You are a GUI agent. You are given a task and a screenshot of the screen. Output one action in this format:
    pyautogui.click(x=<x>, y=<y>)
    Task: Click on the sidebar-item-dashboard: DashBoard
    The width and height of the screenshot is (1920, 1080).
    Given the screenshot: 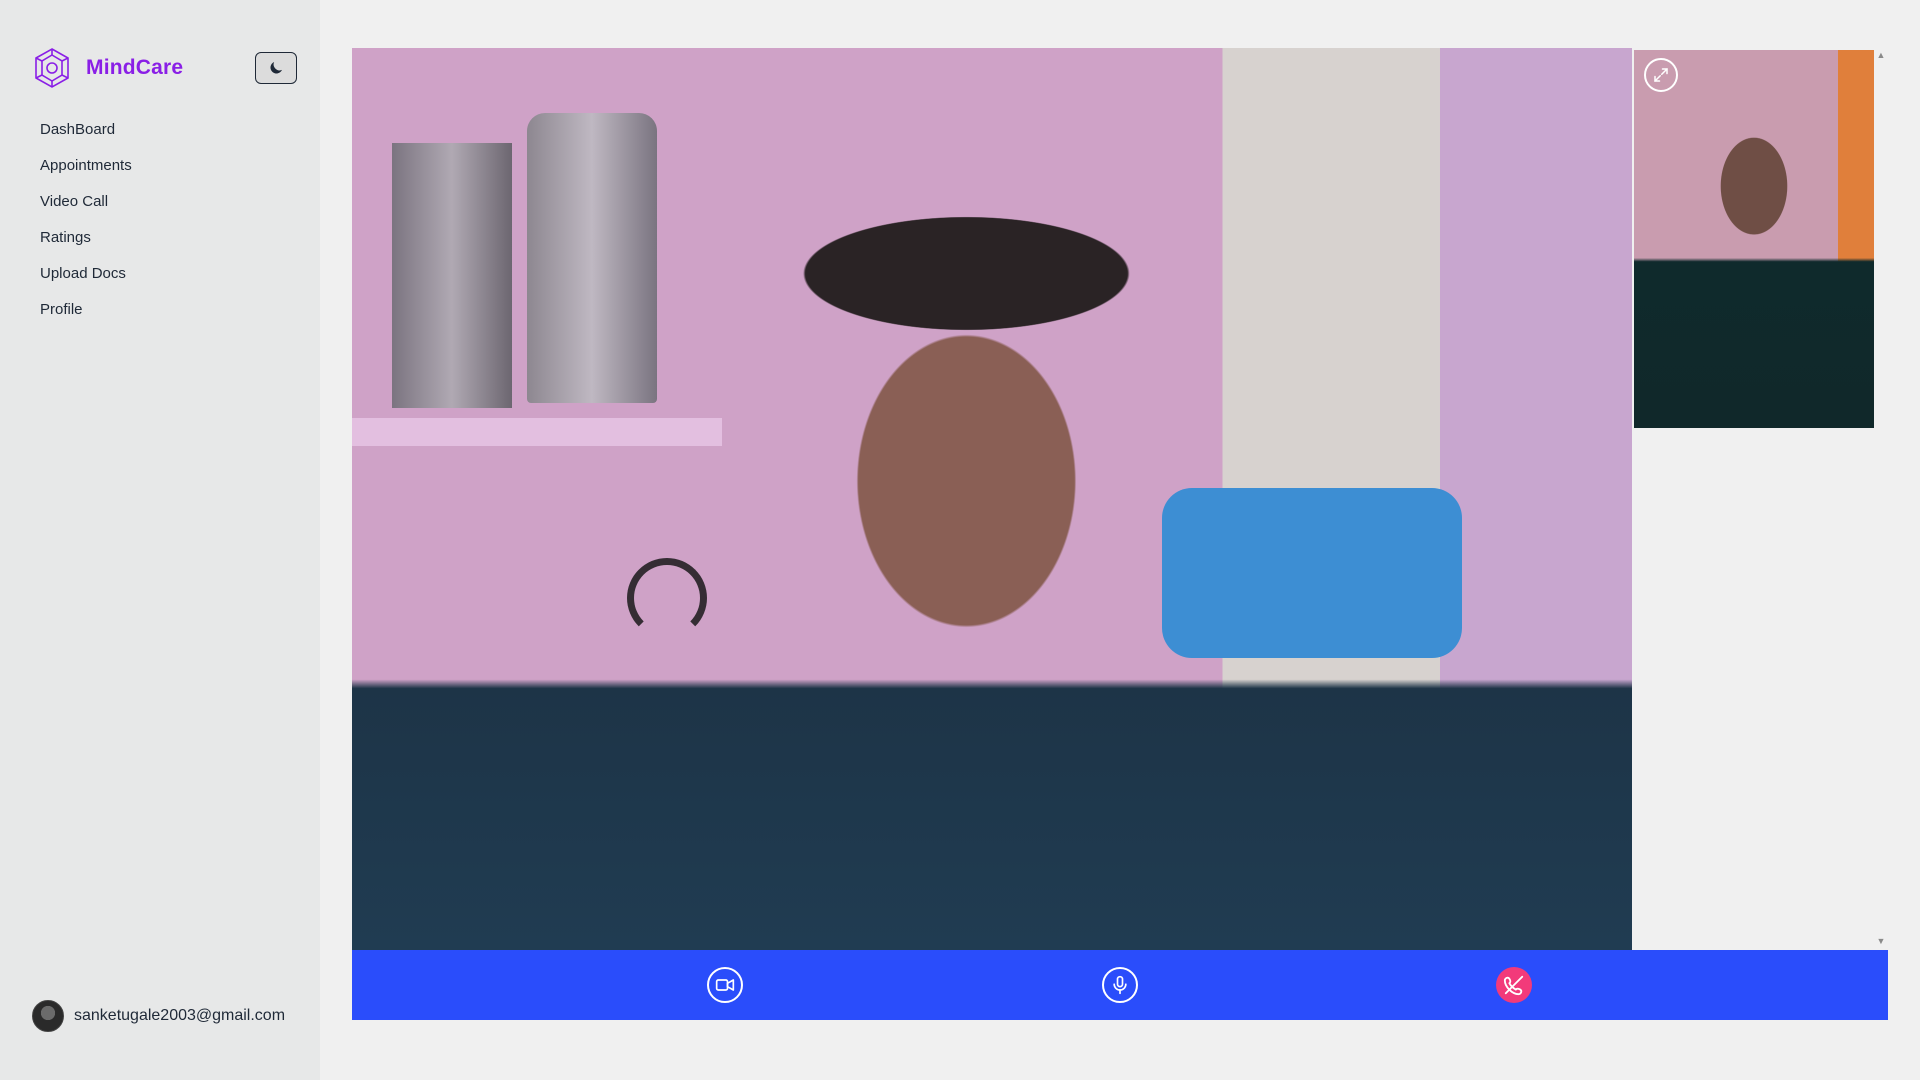 What is the action you would take?
    pyautogui.click(x=86, y=135)
    